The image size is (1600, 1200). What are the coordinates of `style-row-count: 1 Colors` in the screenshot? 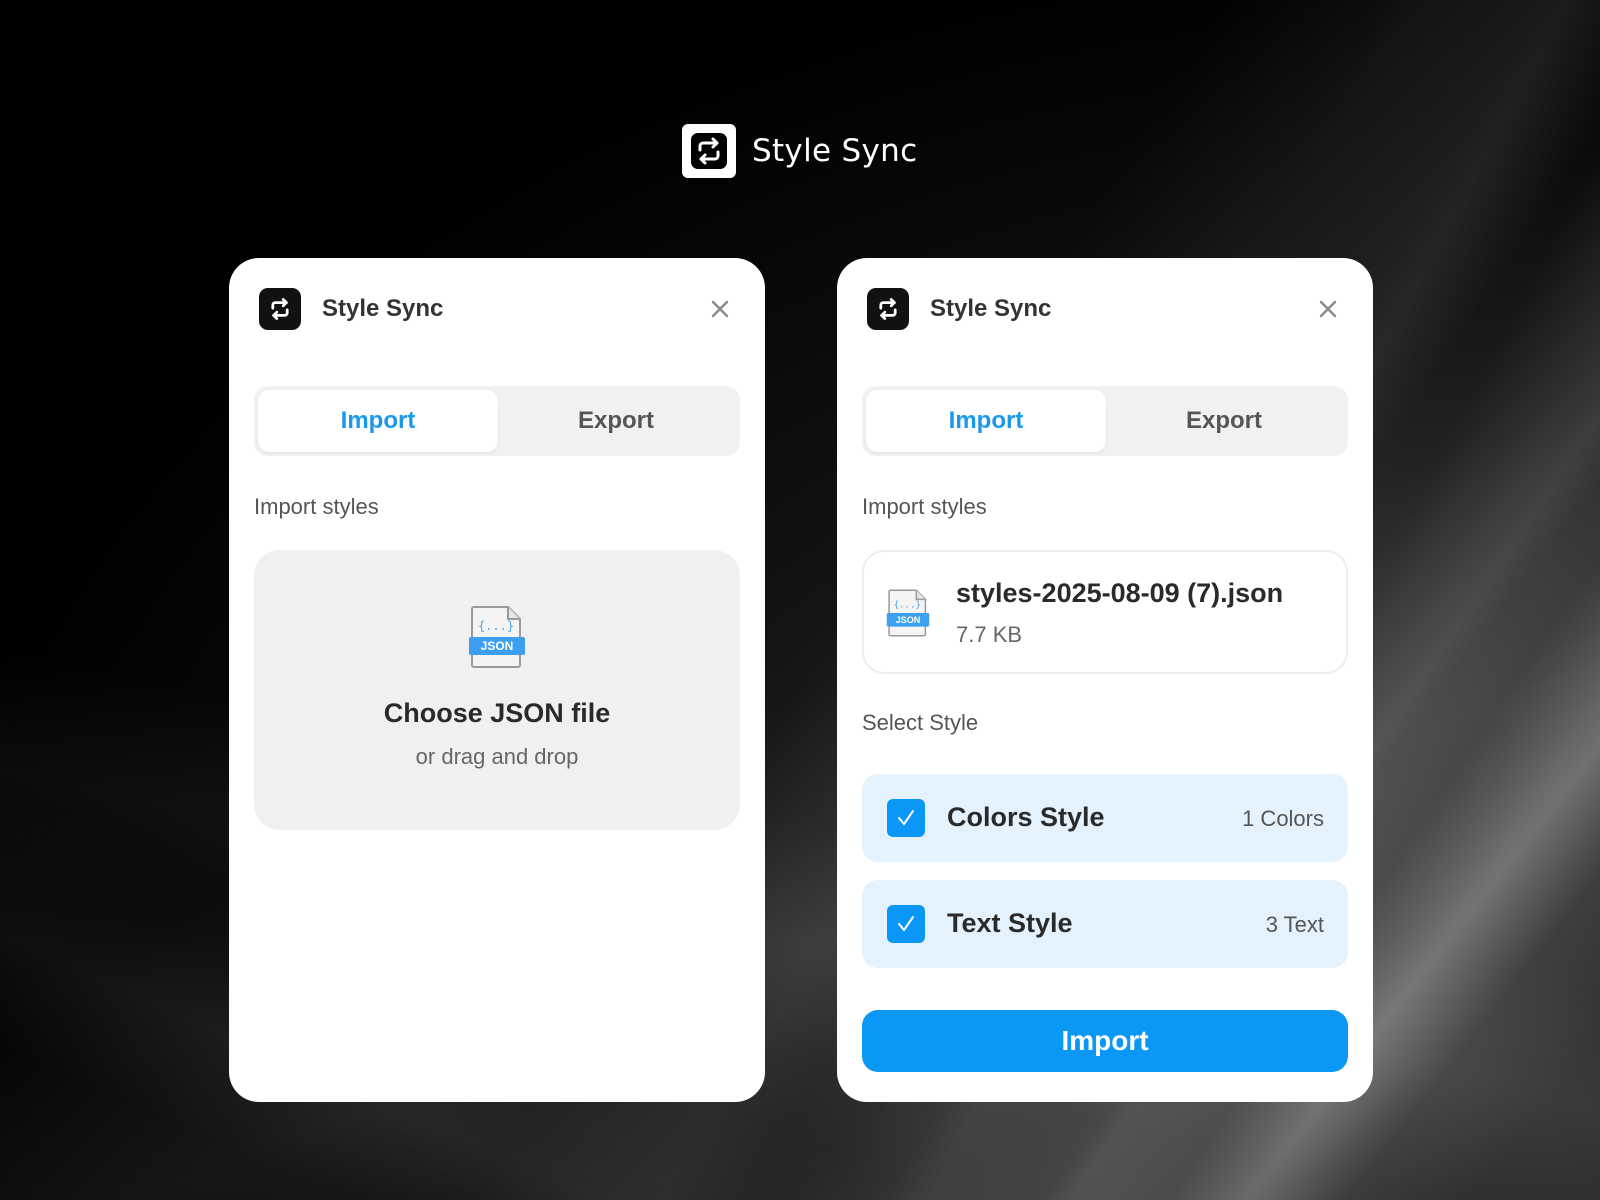 It's located at (1283, 818).